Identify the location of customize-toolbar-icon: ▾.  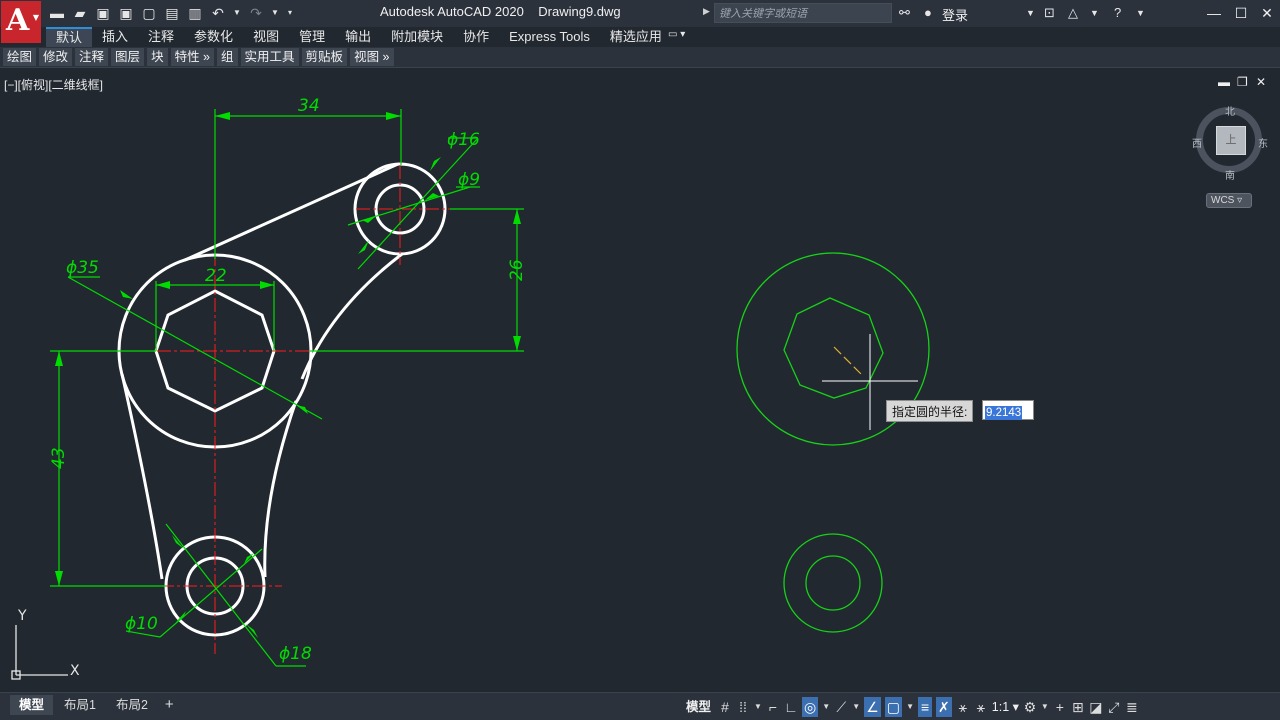
(290, 13).